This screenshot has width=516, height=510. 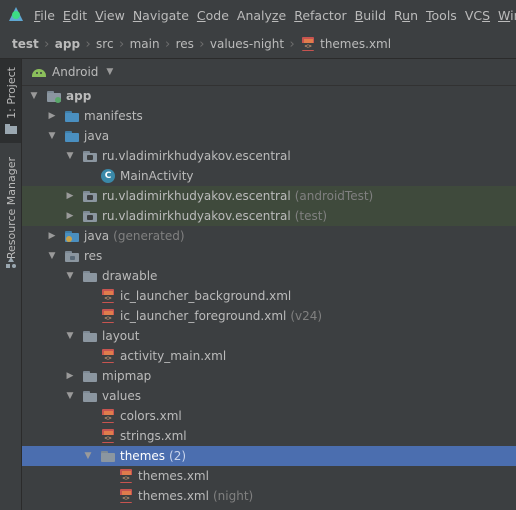 I want to click on menu-vcs: VCS, so click(x=477, y=15).